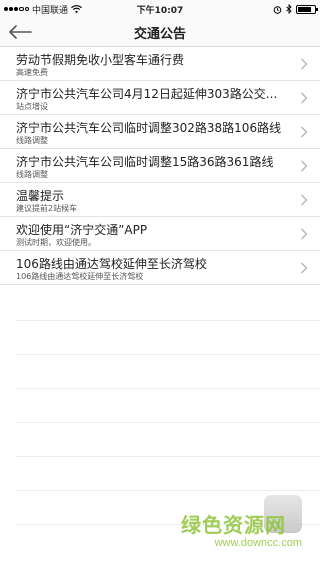 This screenshot has width=320, height=569. What do you see at coordinates (80, 276) in the screenshot?
I see `notice-subtitle: 106路线由通达驾校延伸至长济驾校` at bounding box center [80, 276].